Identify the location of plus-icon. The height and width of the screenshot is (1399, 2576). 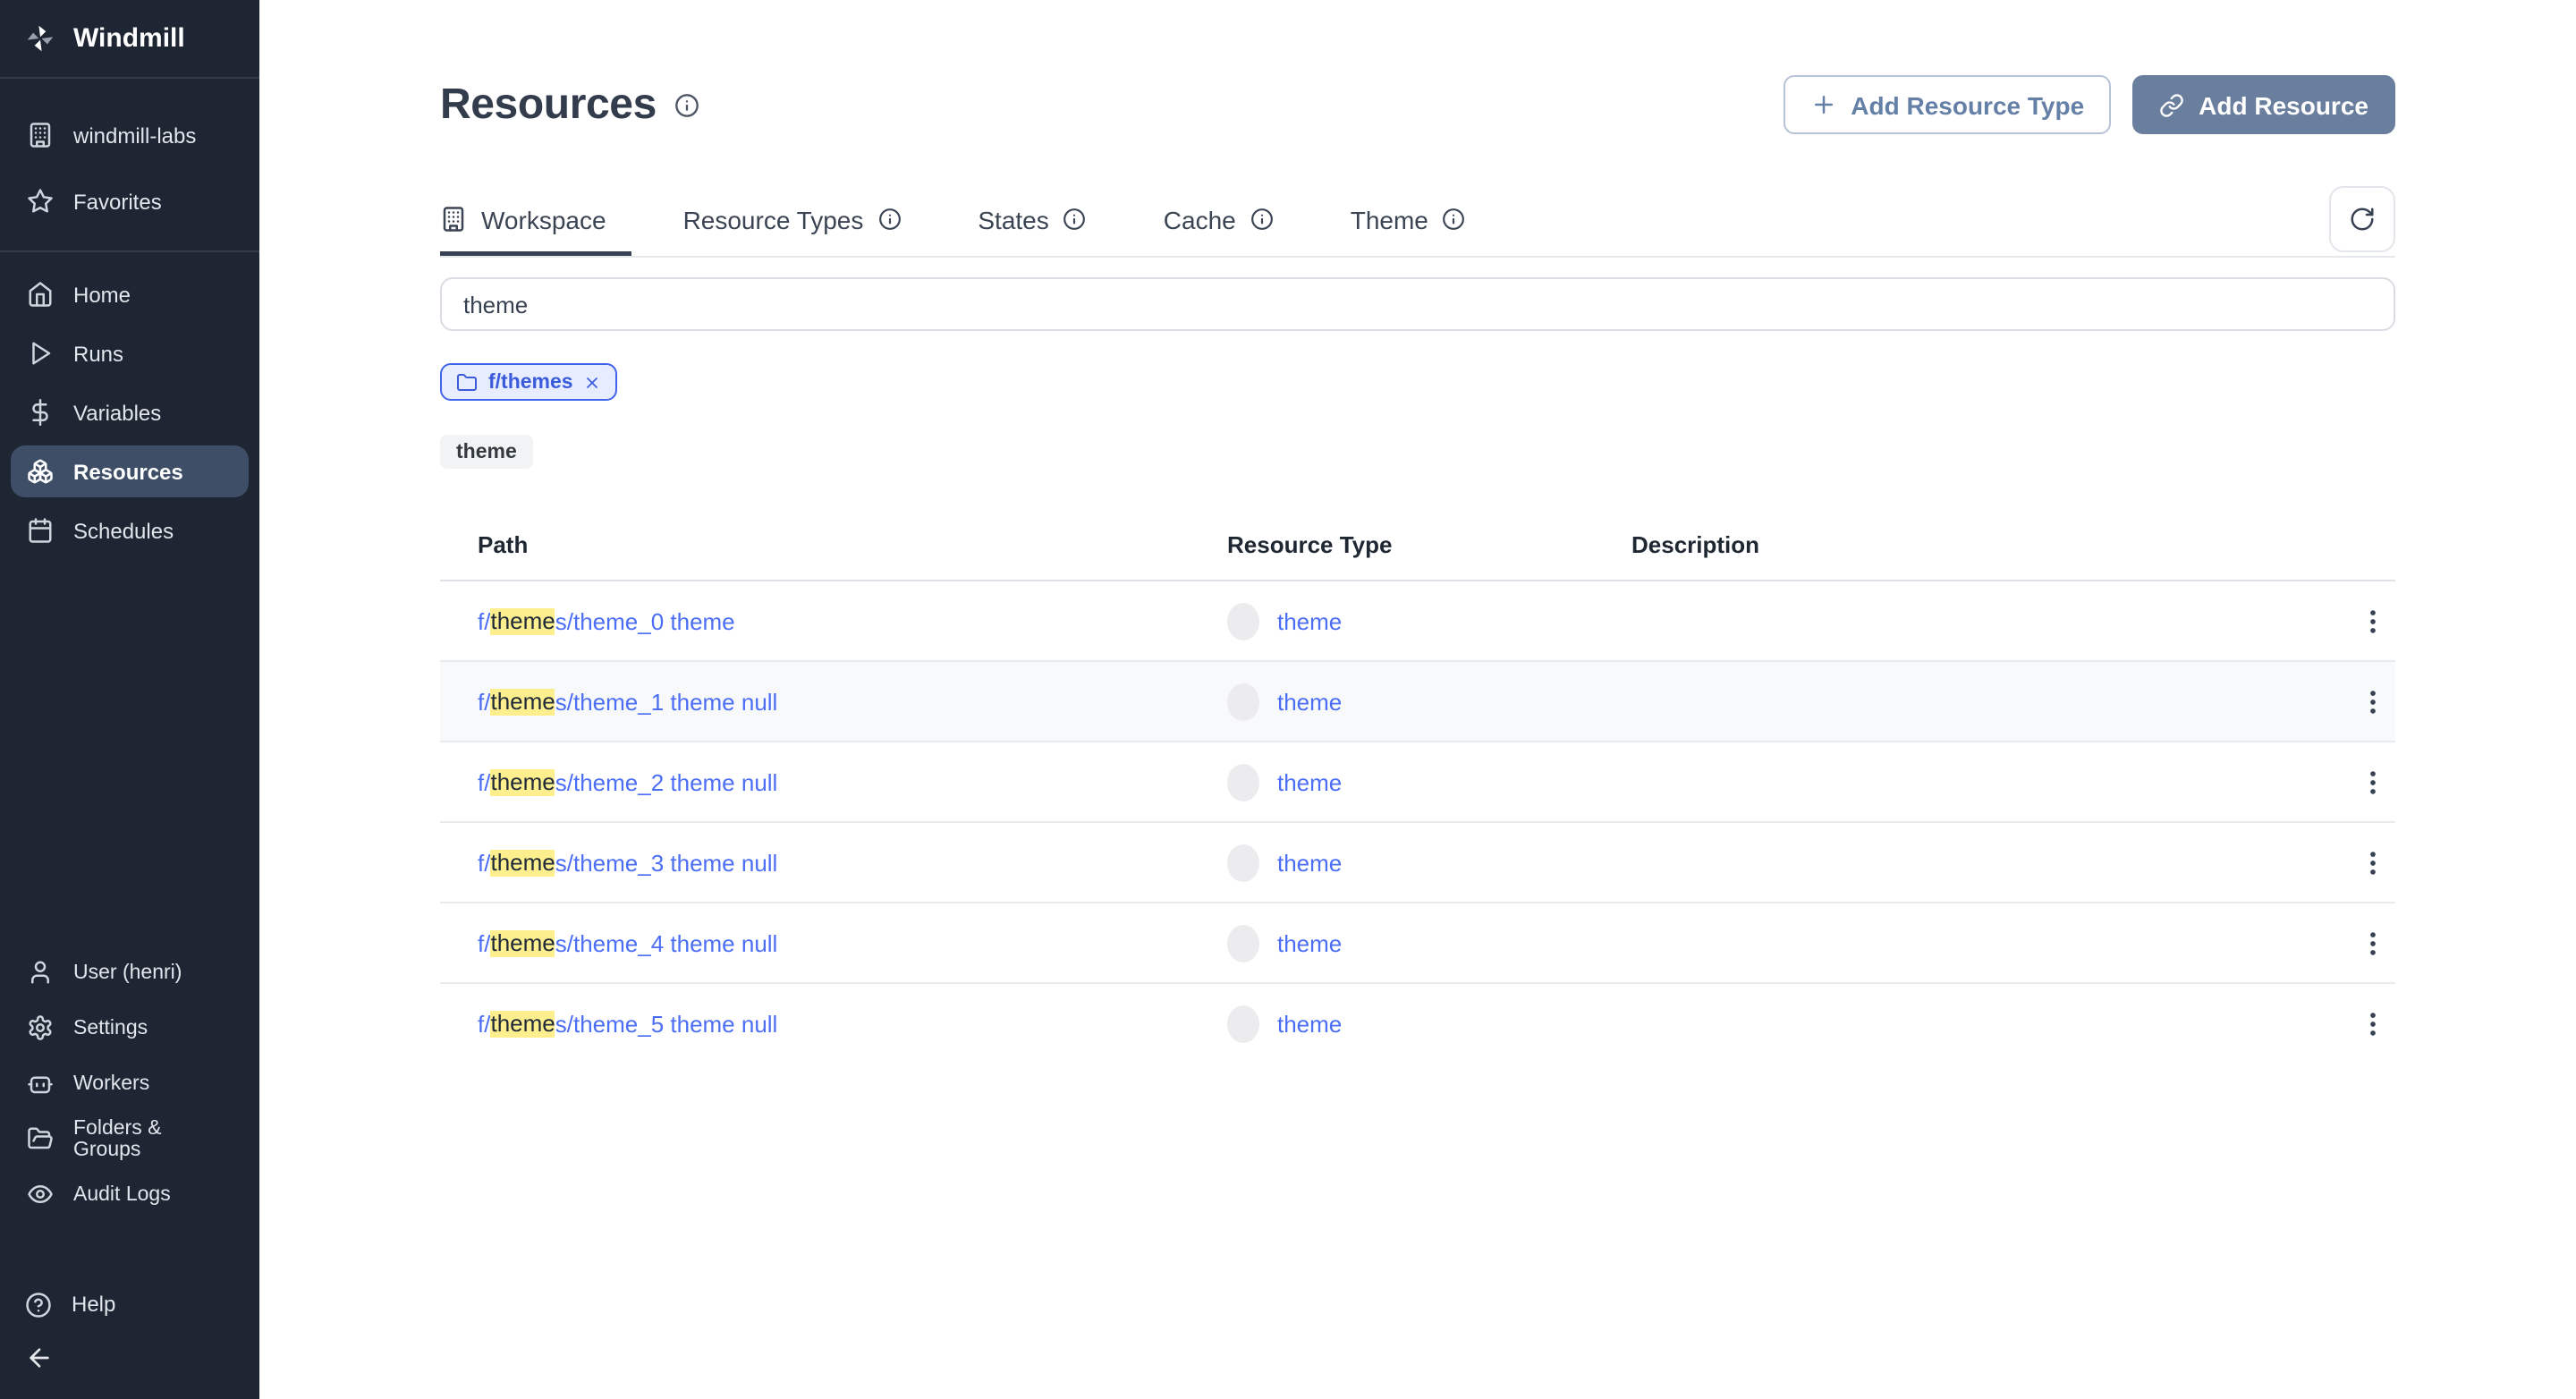
(1822, 104).